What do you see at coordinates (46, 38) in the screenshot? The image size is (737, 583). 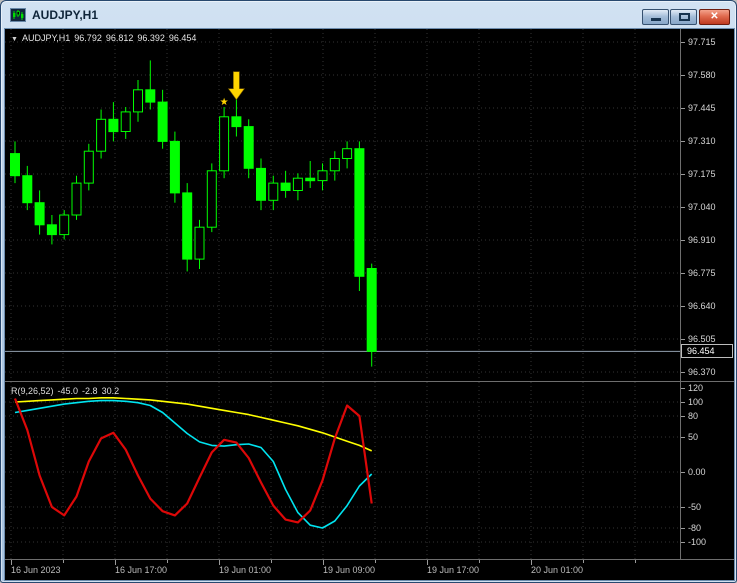 I see `symbol-period-label: AUDJPY,H1` at bounding box center [46, 38].